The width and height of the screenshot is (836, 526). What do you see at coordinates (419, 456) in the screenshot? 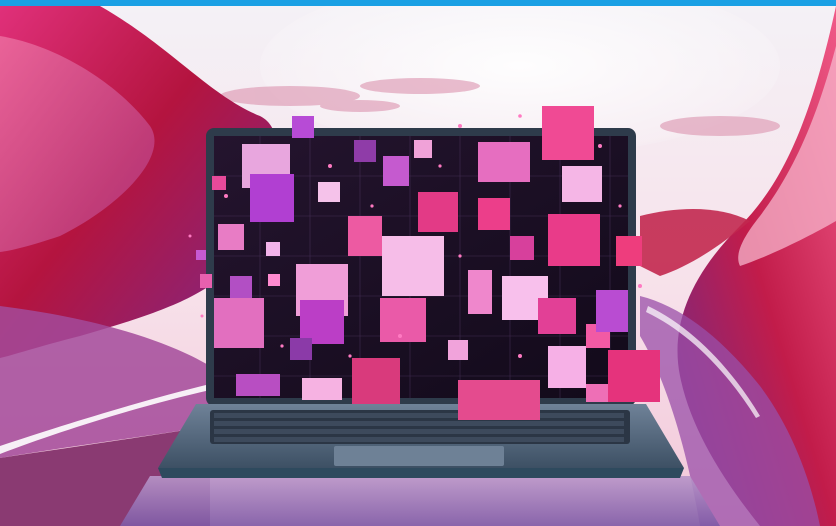
I see `trackpad` at bounding box center [419, 456].